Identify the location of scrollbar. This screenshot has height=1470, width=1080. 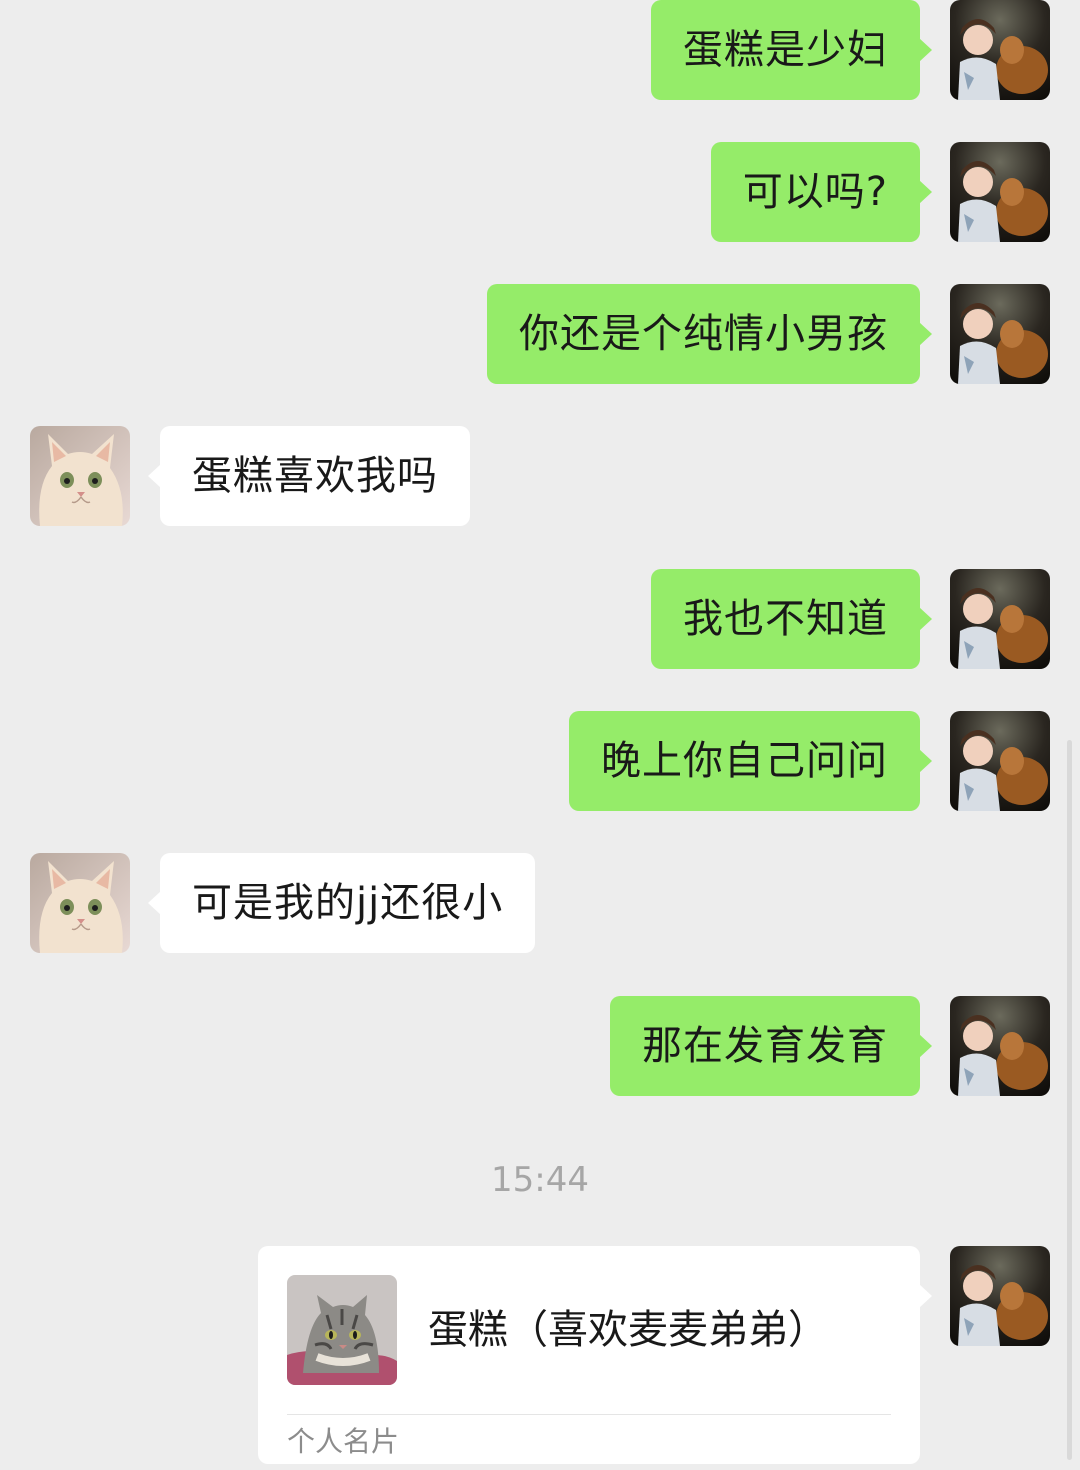
(1069, 1100).